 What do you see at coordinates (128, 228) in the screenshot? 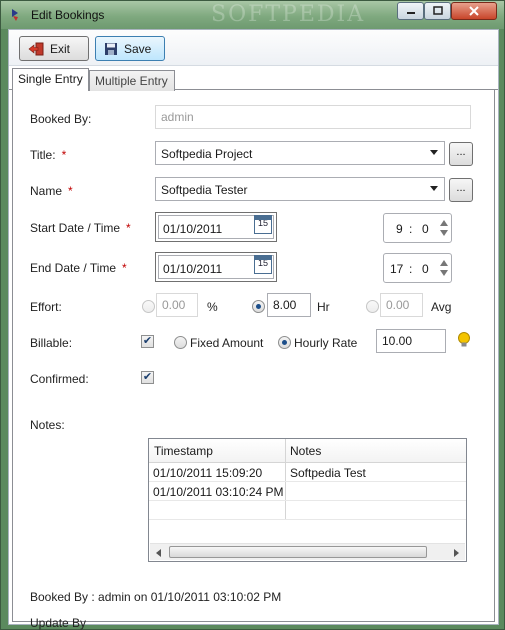
I see `start-required-mark: *` at bounding box center [128, 228].